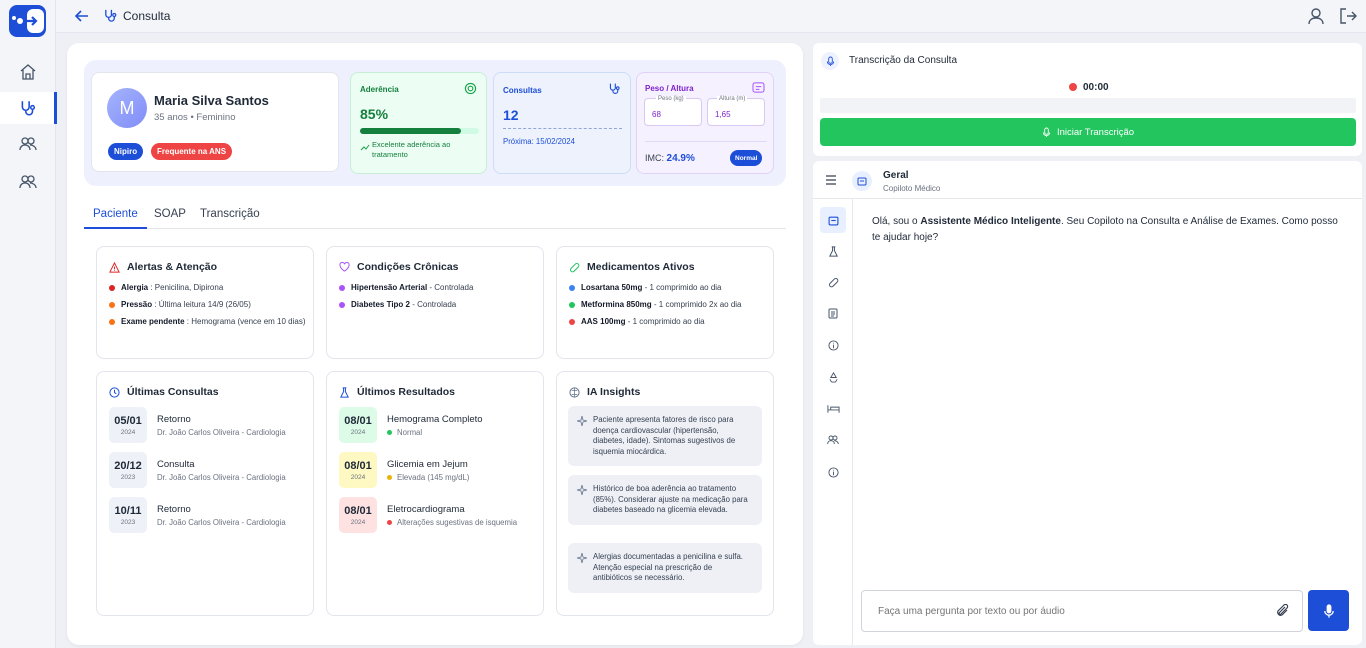  Describe the element at coordinates (1316, 16) in the screenshot. I see `user-icon` at that location.